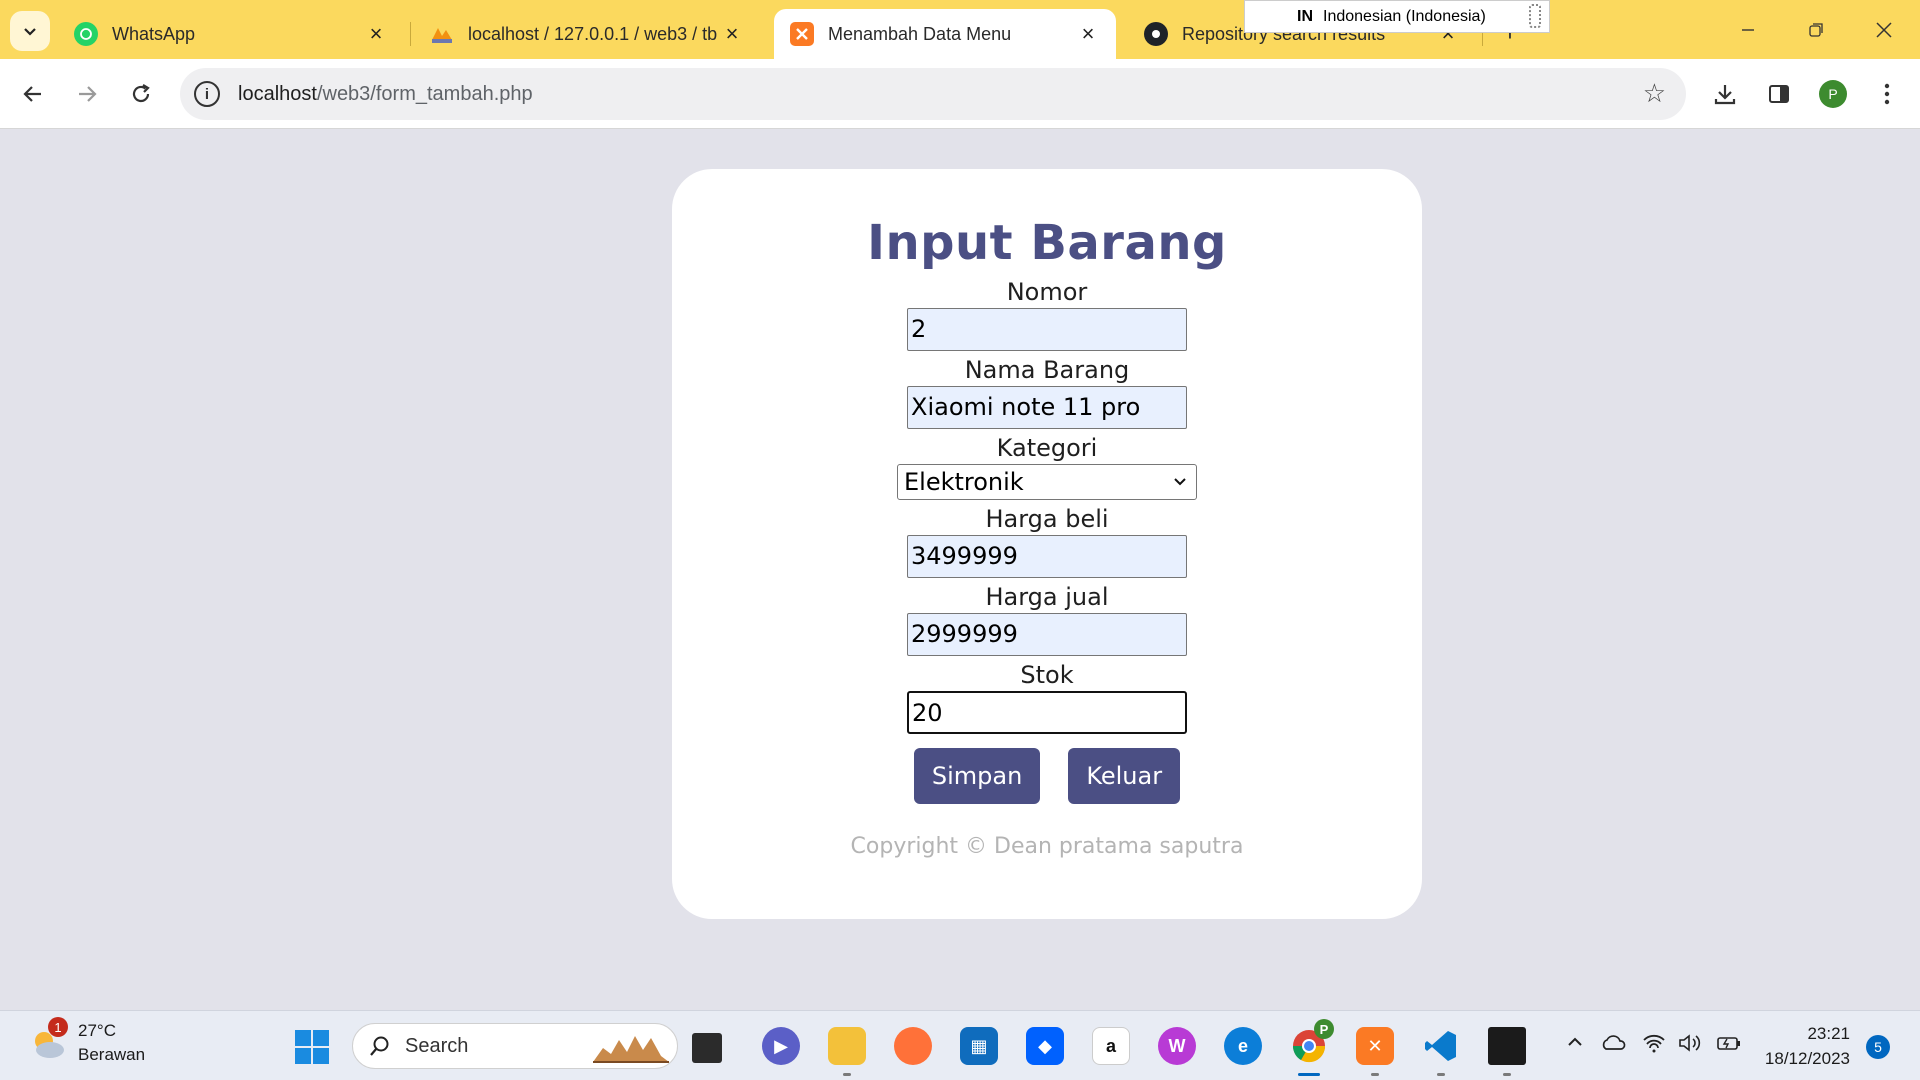 Image resolution: width=1920 pixels, height=1080 pixels. What do you see at coordinates (379, 1046) in the screenshot?
I see `search-icon` at bounding box center [379, 1046].